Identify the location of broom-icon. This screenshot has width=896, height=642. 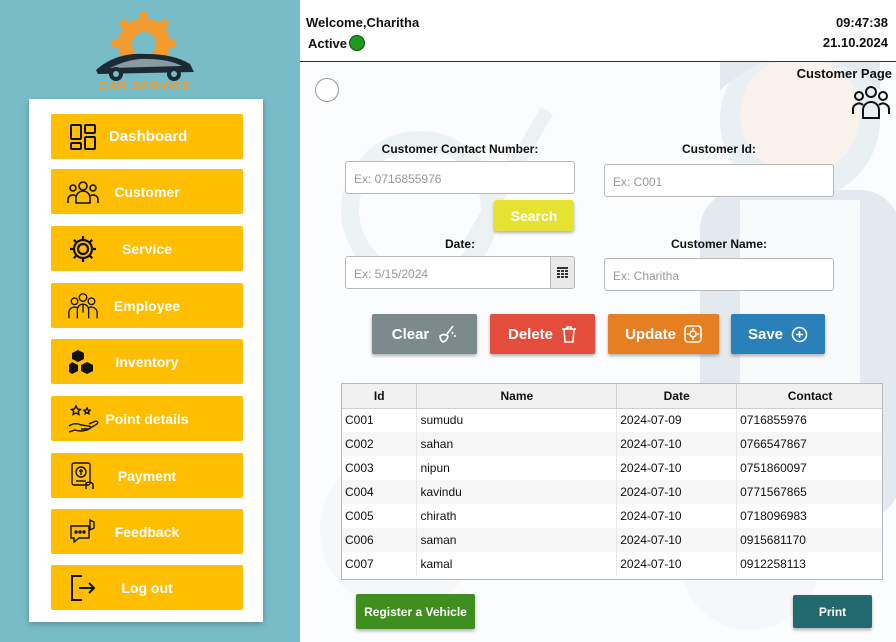
(448, 334).